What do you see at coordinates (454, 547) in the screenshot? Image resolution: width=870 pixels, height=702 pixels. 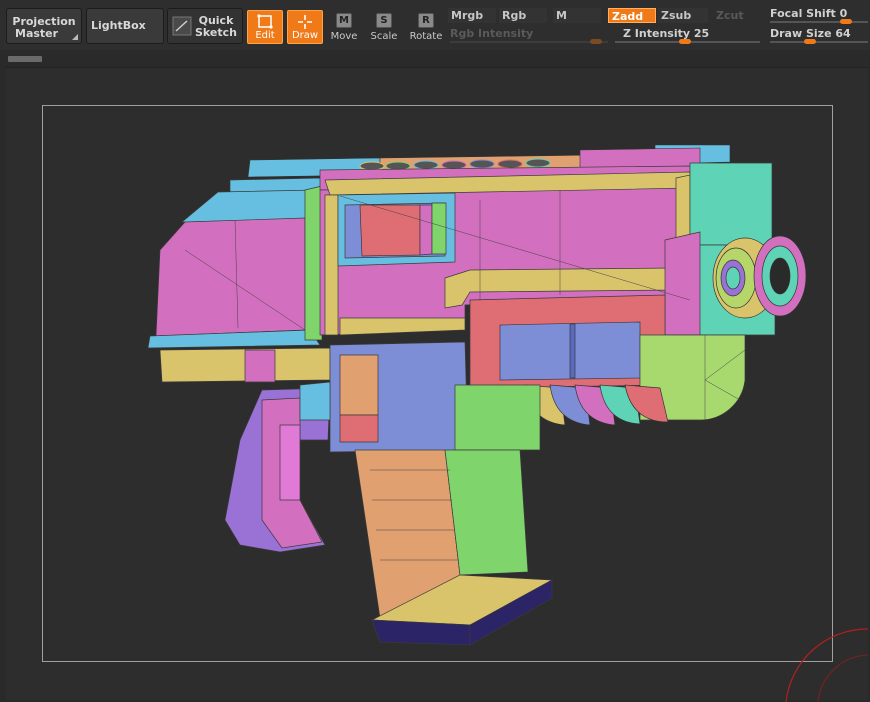 I see `model-magazine` at bounding box center [454, 547].